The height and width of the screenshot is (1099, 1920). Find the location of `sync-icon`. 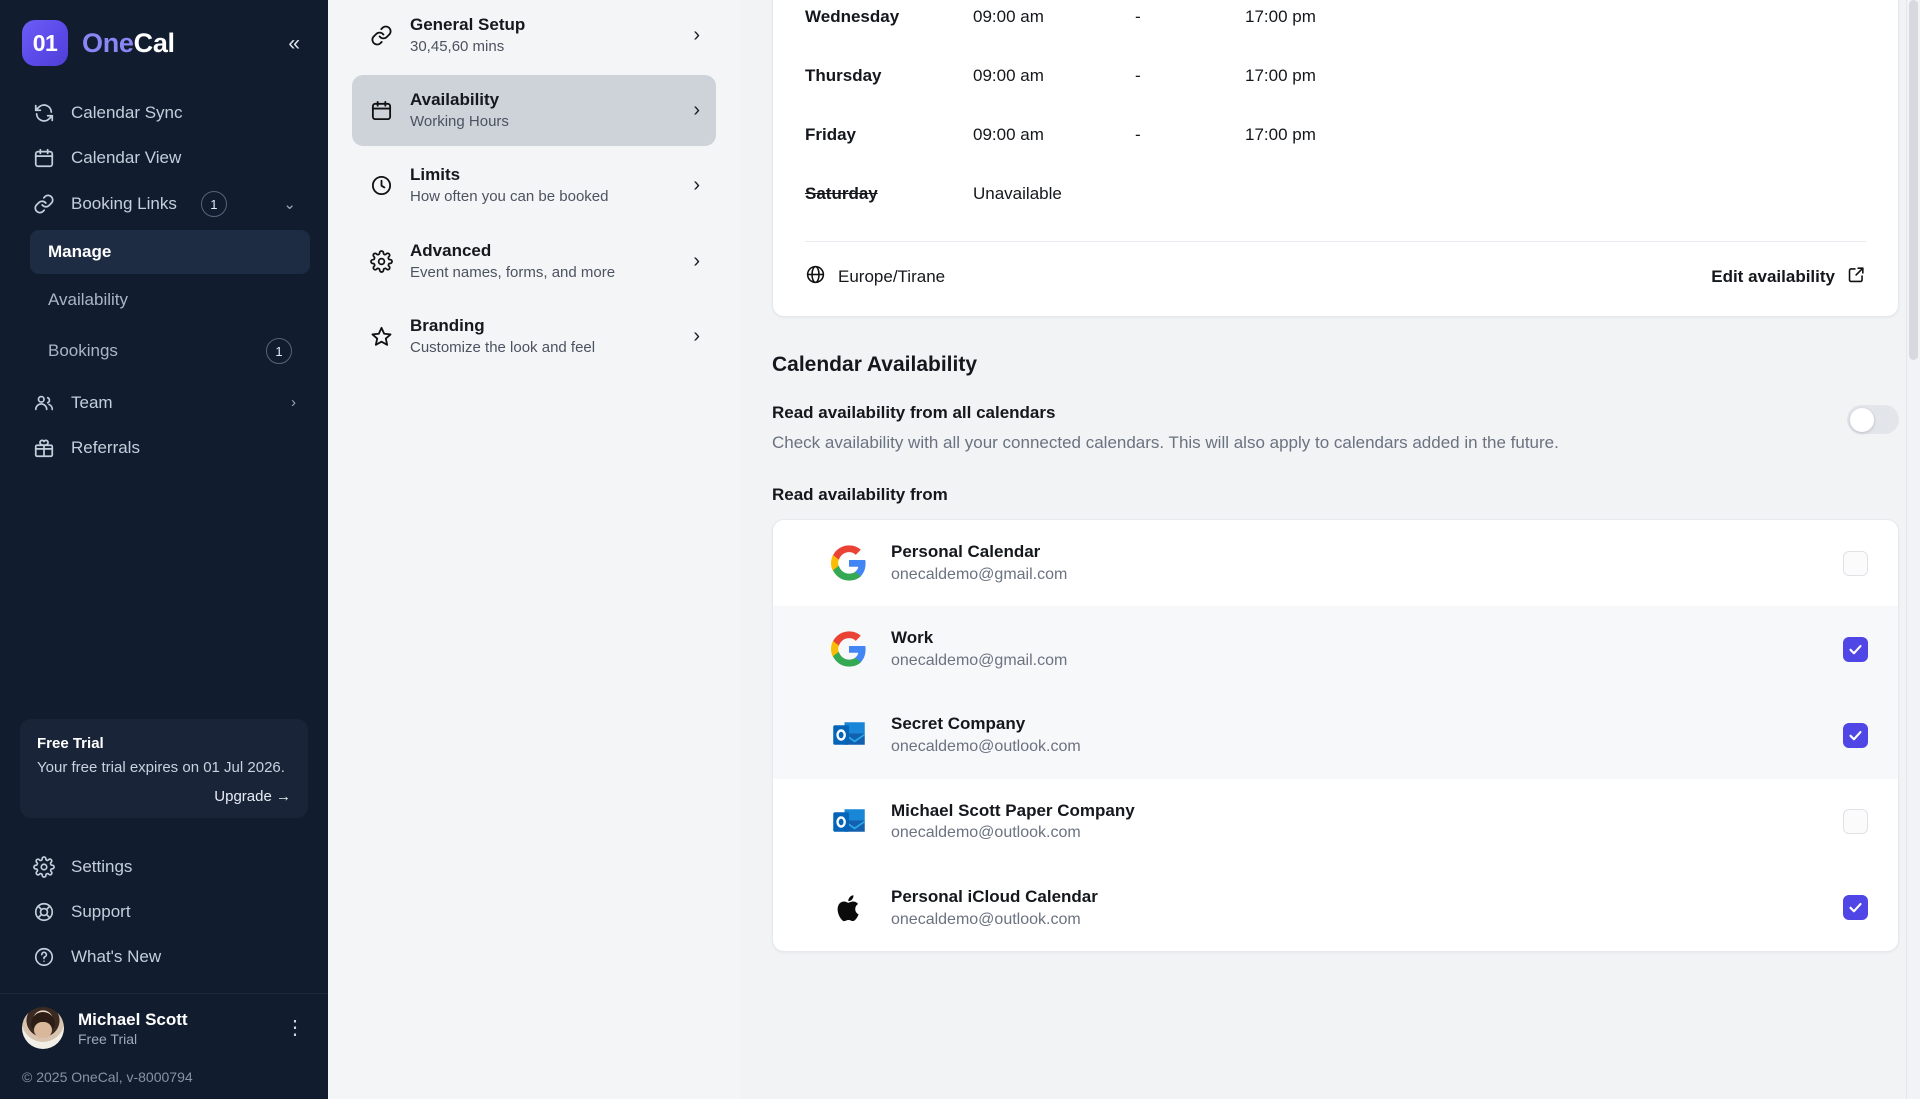

sync-icon is located at coordinates (43, 112).